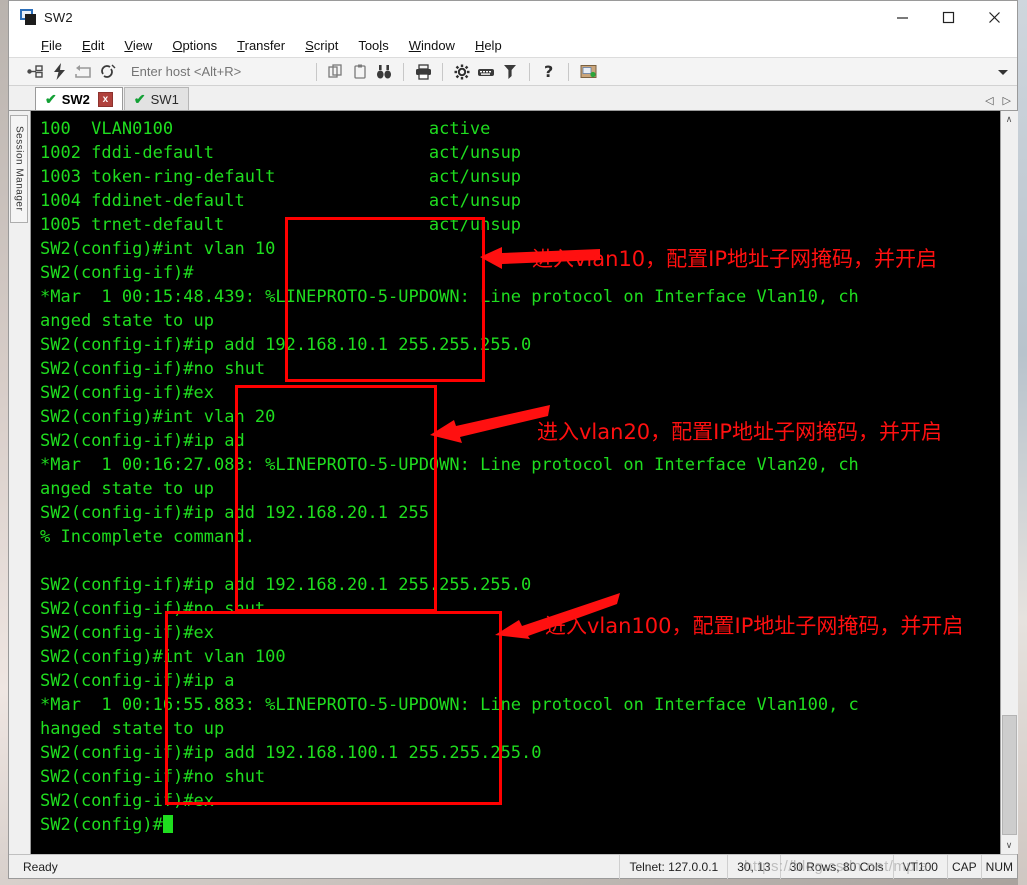  I want to click on menu-item-edit-rest: dit, so click(97, 45).